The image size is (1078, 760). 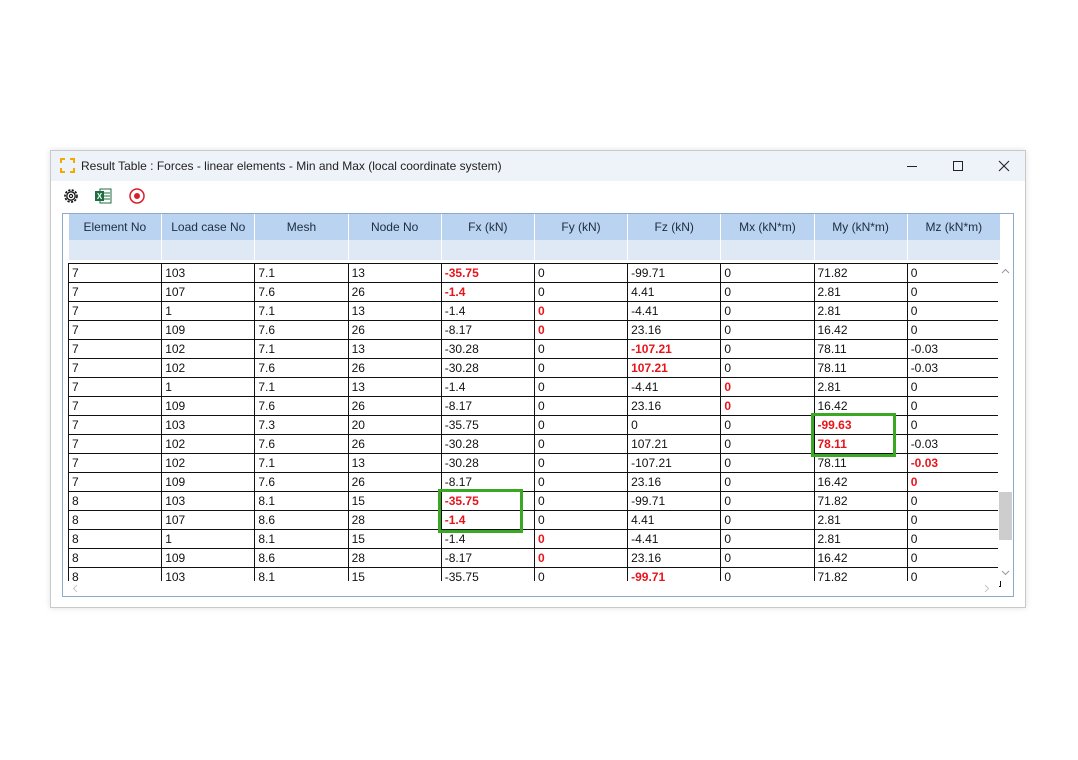 What do you see at coordinates (674, 227) in the screenshot?
I see `column-header: Fz (kN)` at bounding box center [674, 227].